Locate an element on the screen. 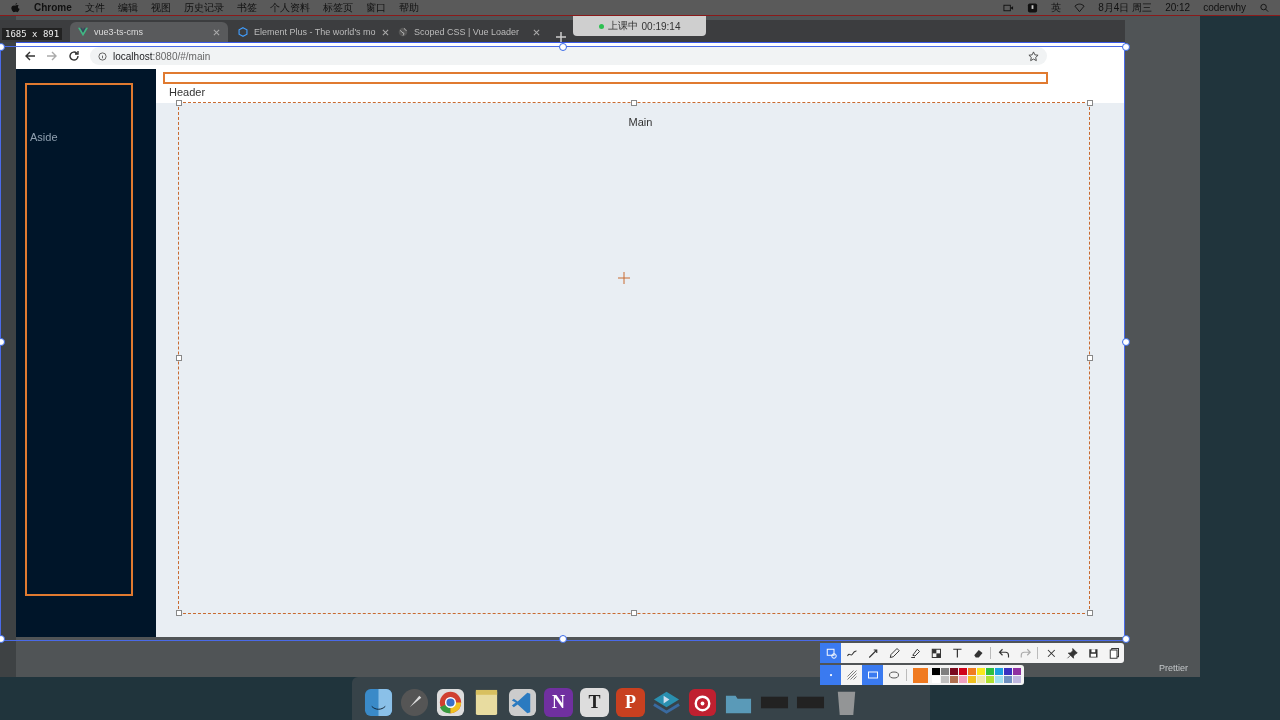 The width and height of the screenshot is (1280, 720). menubar-time: 20:12 is located at coordinates (1178, 7).